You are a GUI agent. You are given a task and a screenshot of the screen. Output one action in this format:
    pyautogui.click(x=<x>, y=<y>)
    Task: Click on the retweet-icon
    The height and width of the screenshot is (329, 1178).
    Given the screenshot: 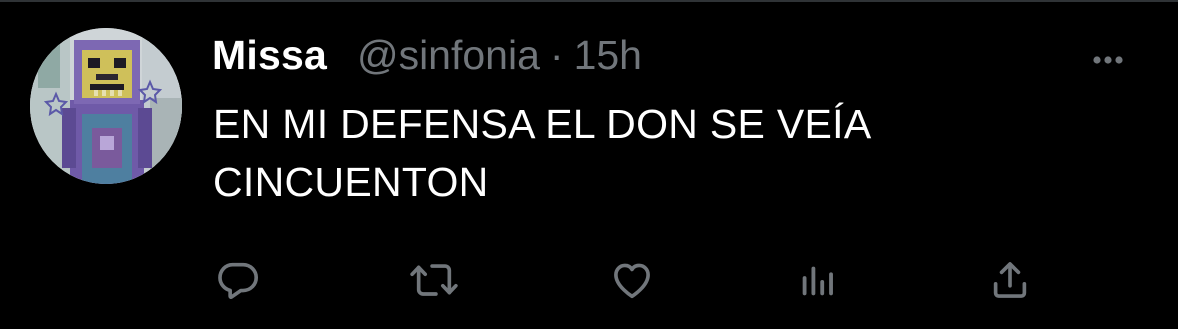 What is the action you would take?
    pyautogui.click(x=434, y=280)
    